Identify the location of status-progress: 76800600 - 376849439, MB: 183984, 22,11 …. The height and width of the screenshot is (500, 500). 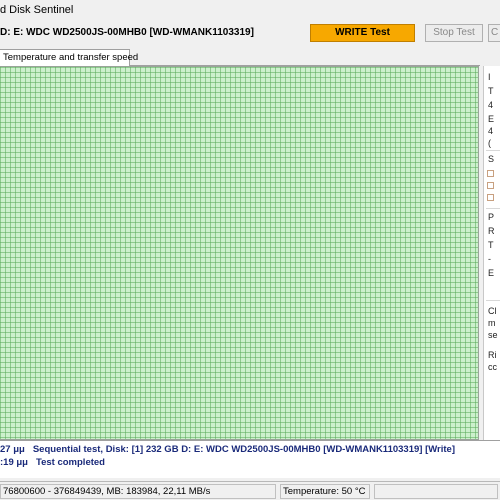
(138, 491).